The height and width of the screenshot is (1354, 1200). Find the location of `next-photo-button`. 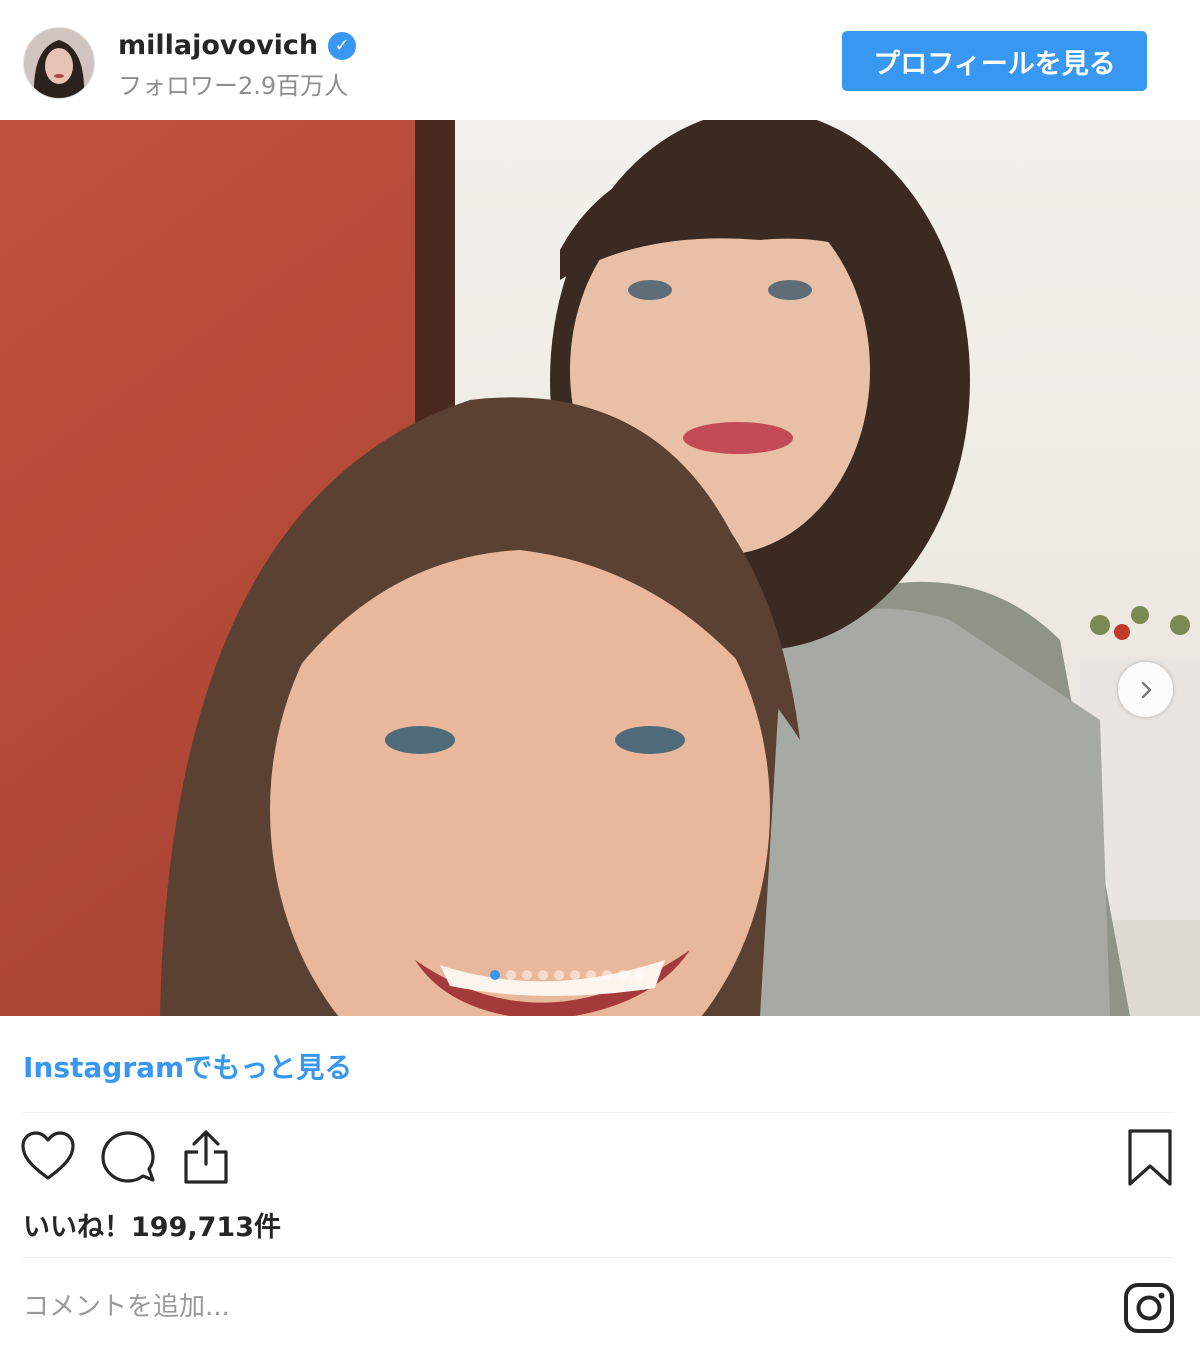

next-photo-button is located at coordinates (1145, 689).